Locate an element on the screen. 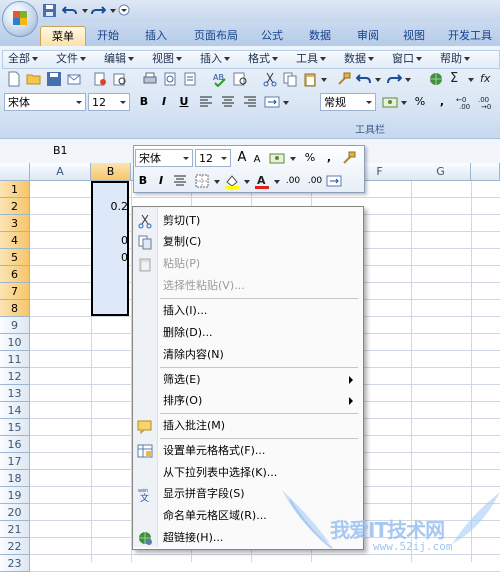 The width and height of the screenshot is (500, 572). cell-b4: 0 is located at coordinates (108, 240).